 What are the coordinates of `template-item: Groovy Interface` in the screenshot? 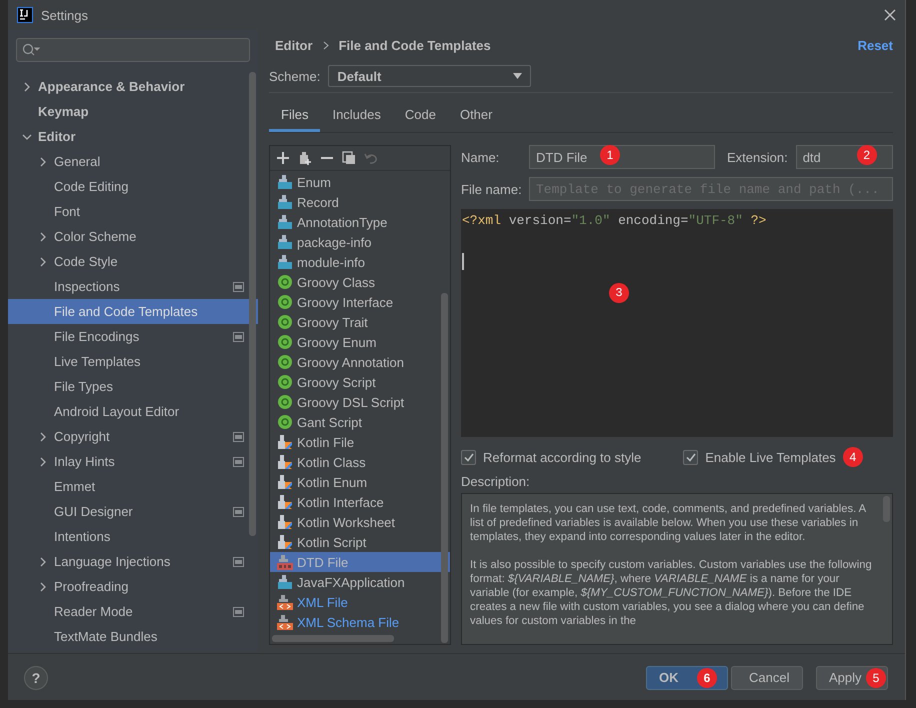 It's located at (360, 302).